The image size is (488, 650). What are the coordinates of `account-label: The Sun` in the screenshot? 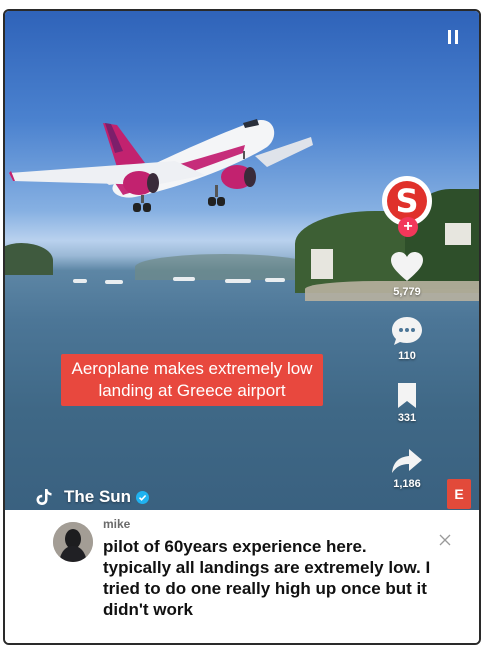 It's located at (92, 497).